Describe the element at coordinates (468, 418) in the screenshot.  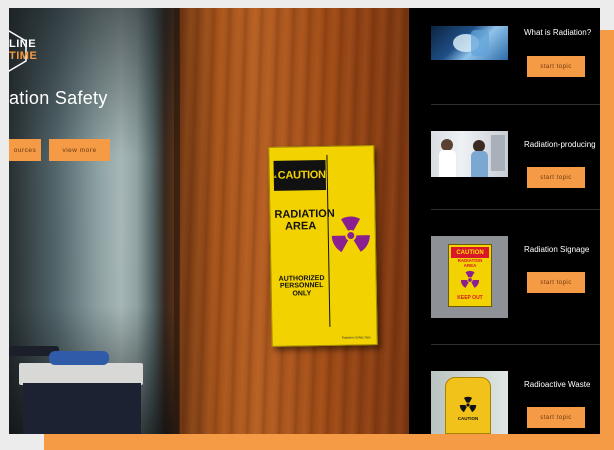
I see `barrel-caution-label: CAUTION` at that location.